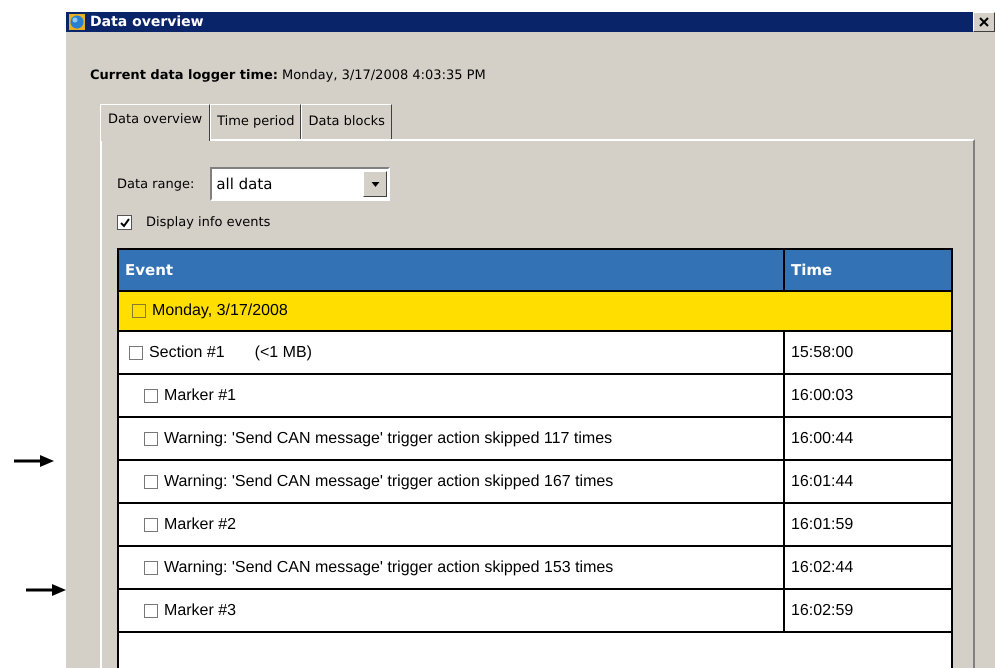  Describe the element at coordinates (147, 22) in the screenshot. I see `window-title: Data overview` at that location.